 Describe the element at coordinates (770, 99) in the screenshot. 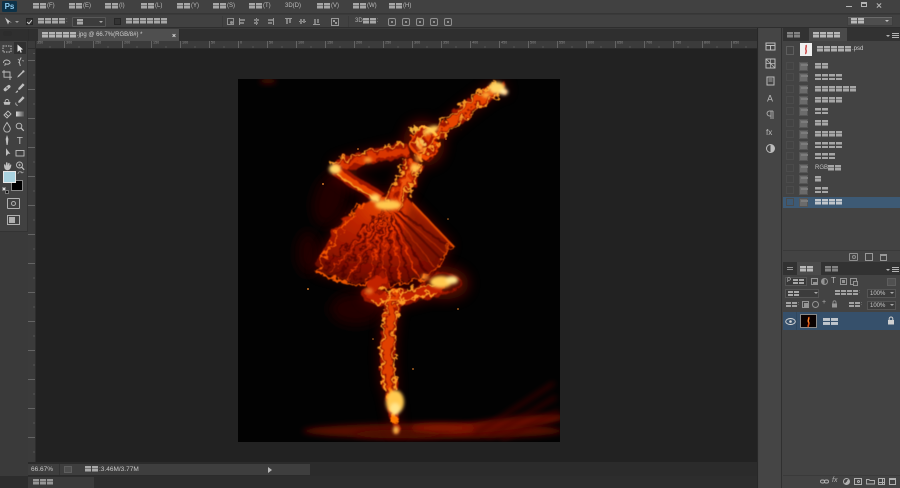

I see `svg-text: A` at that location.